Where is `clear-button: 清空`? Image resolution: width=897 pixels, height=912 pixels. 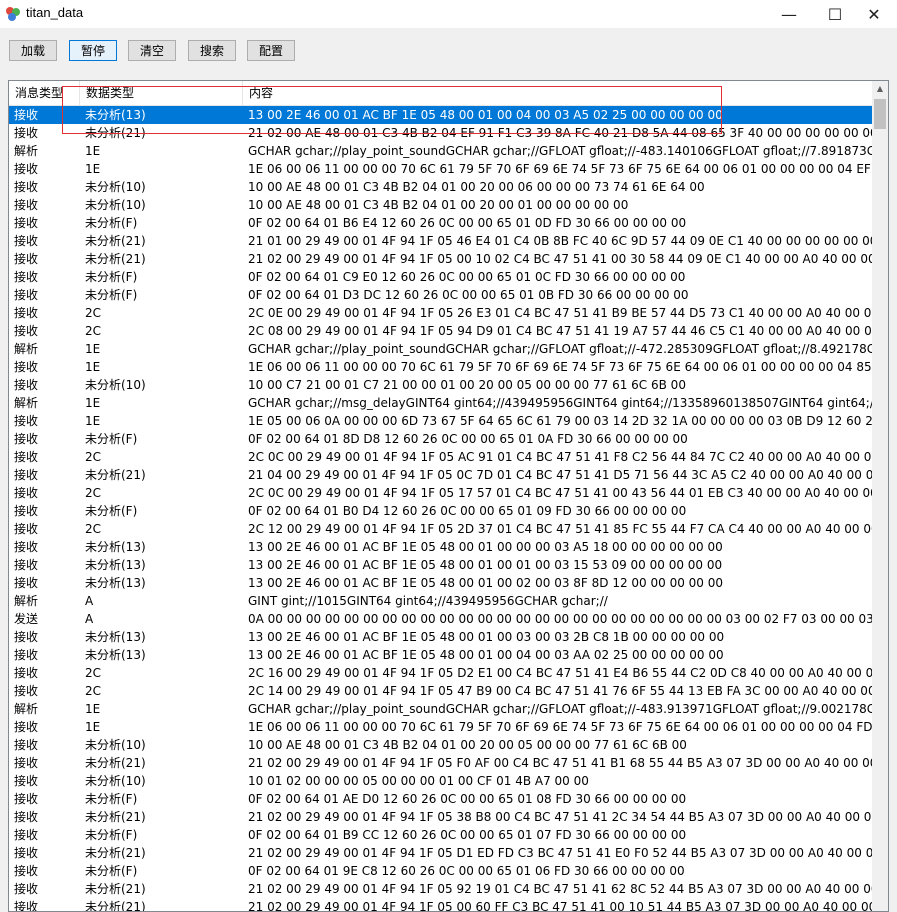
clear-button: 清空 is located at coordinates (152, 50).